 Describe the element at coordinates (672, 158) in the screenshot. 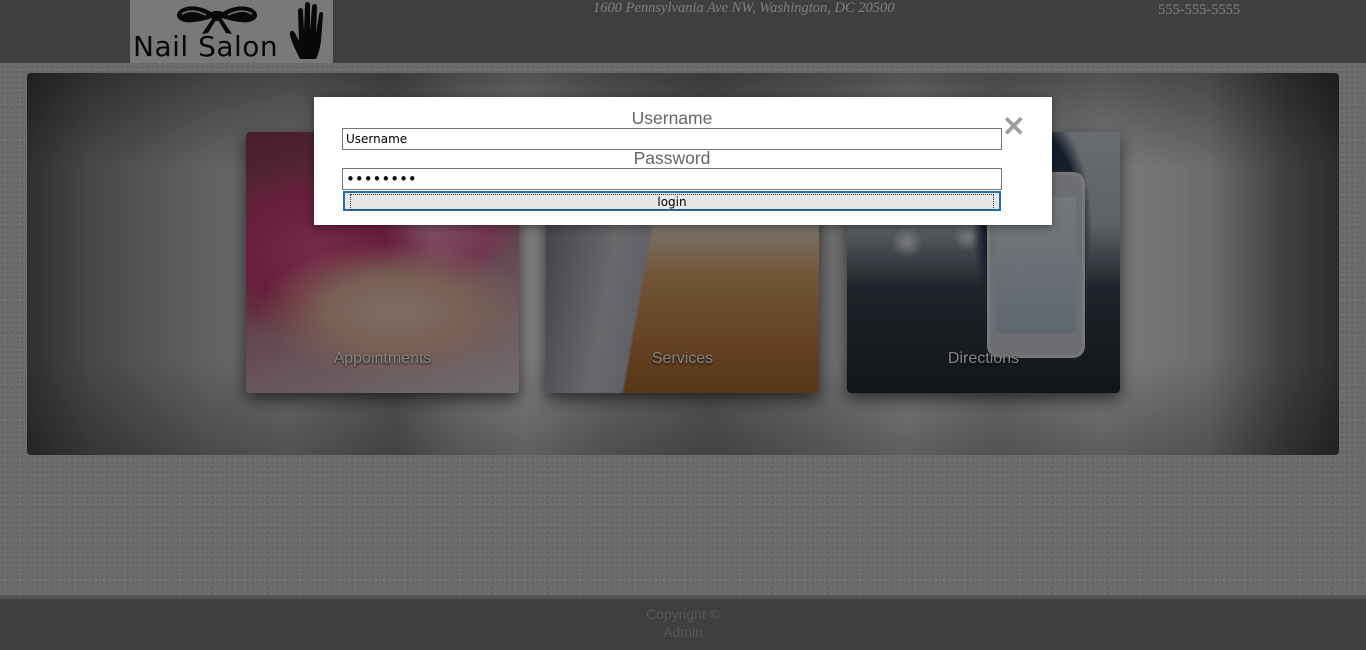

I see `password-label: Password` at that location.